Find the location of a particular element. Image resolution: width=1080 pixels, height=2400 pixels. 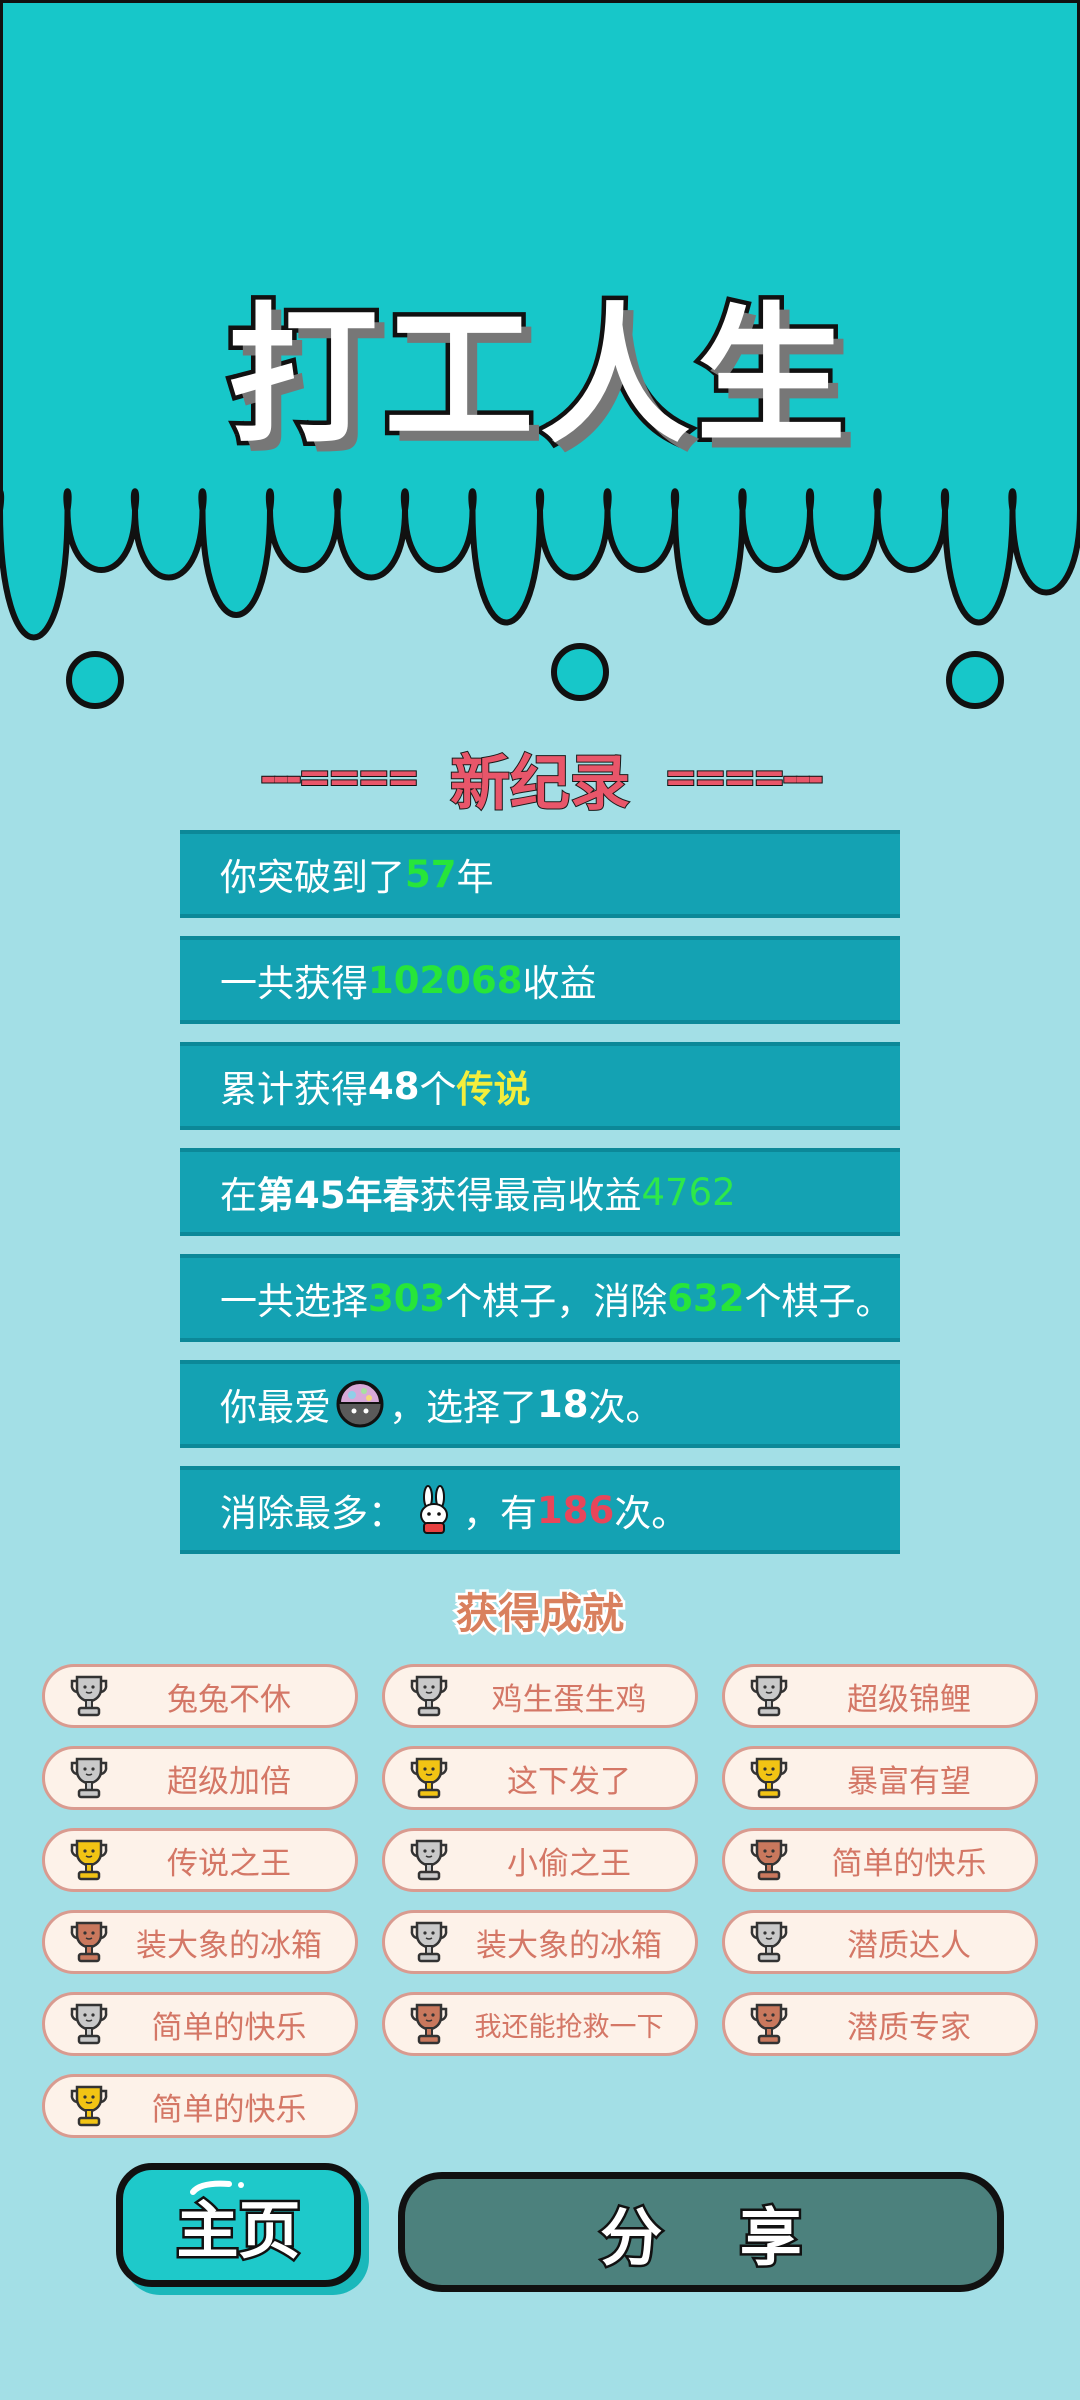

record-title: 新纪录 is located at coordinates (540, 784).